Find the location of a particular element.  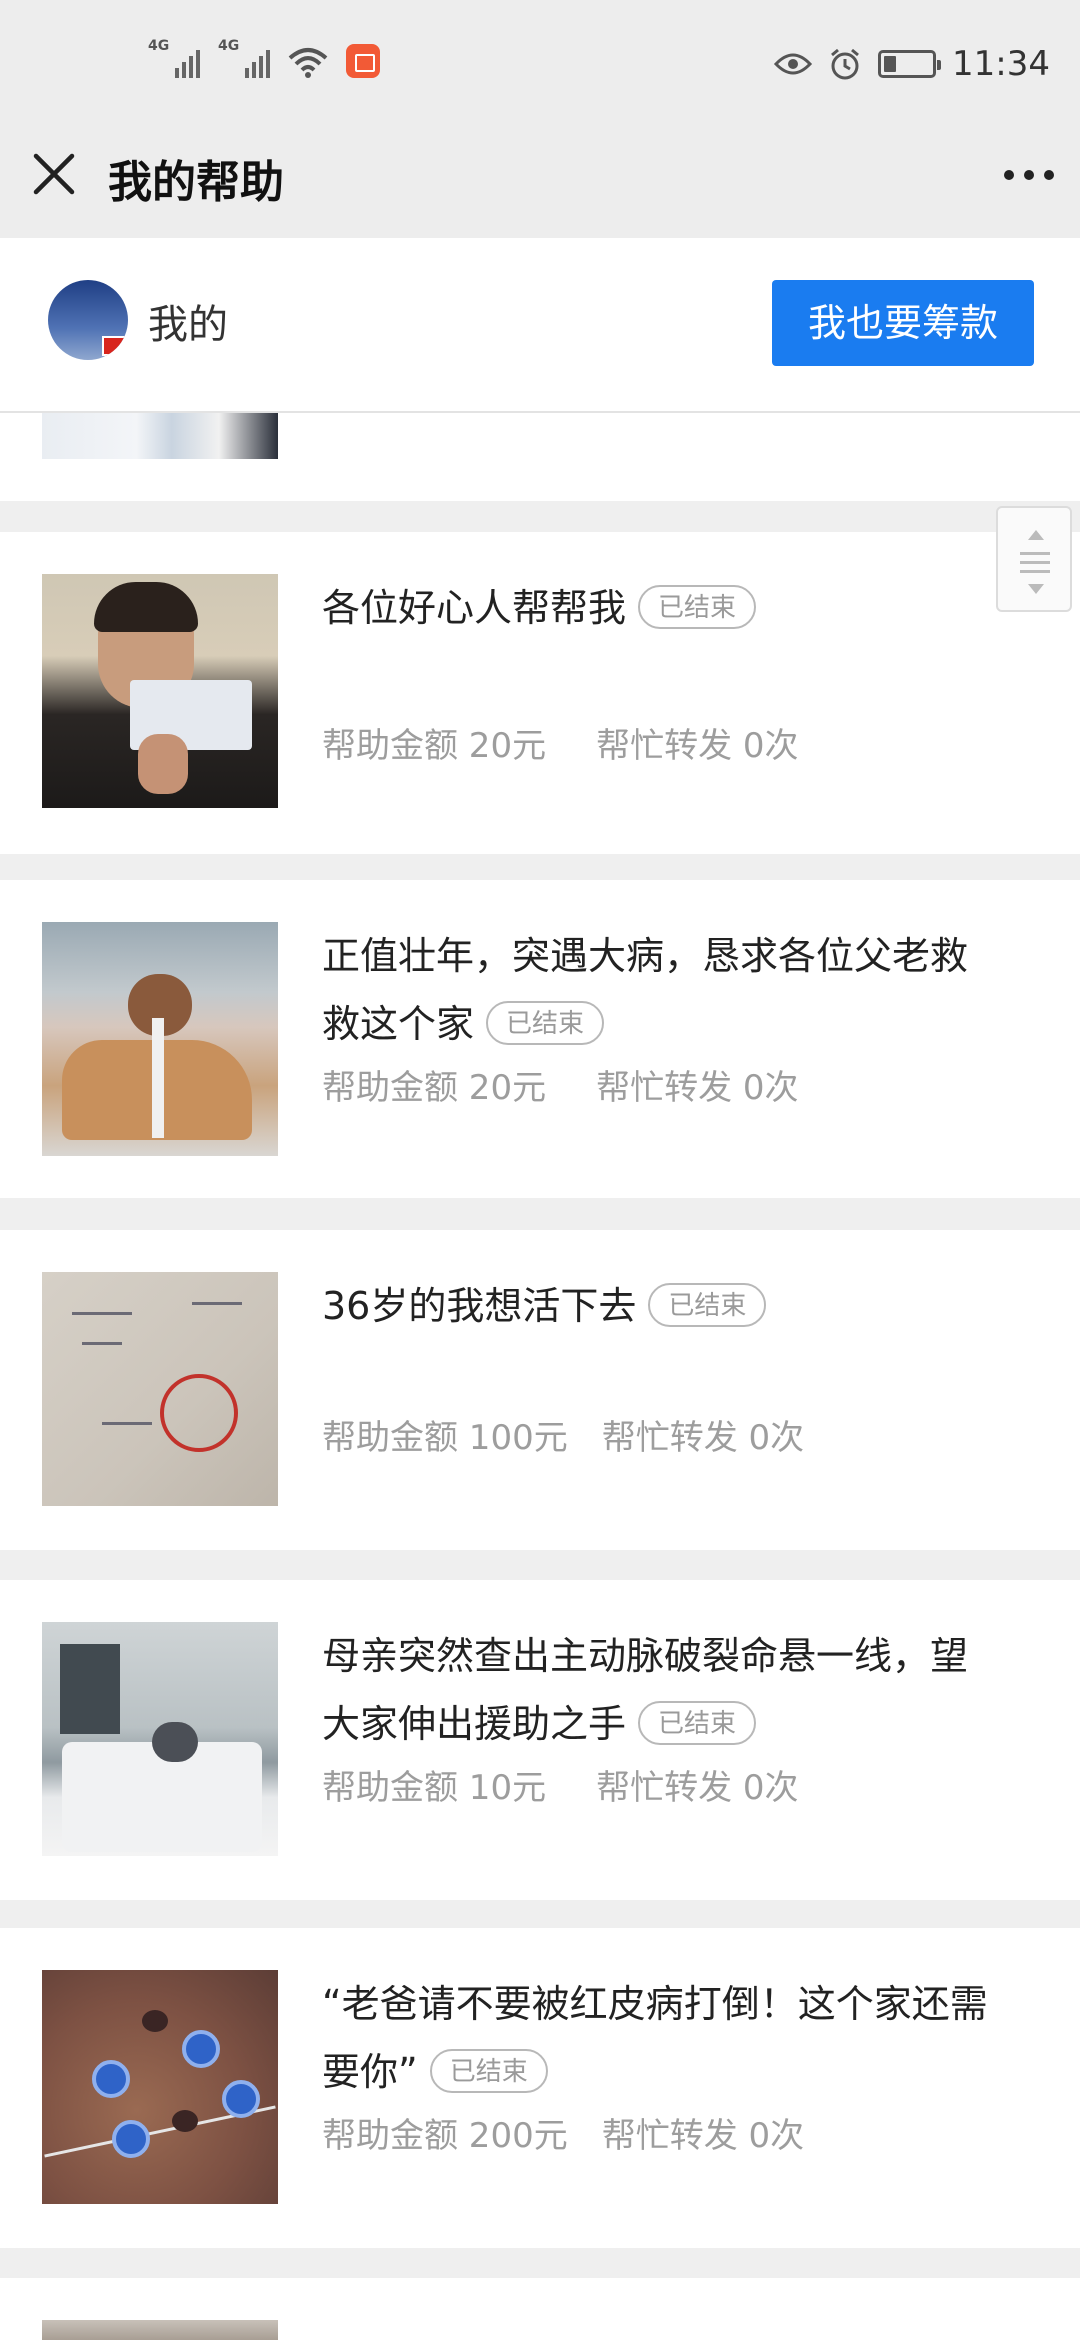

battery-icon is located at coordinates (910, 64).